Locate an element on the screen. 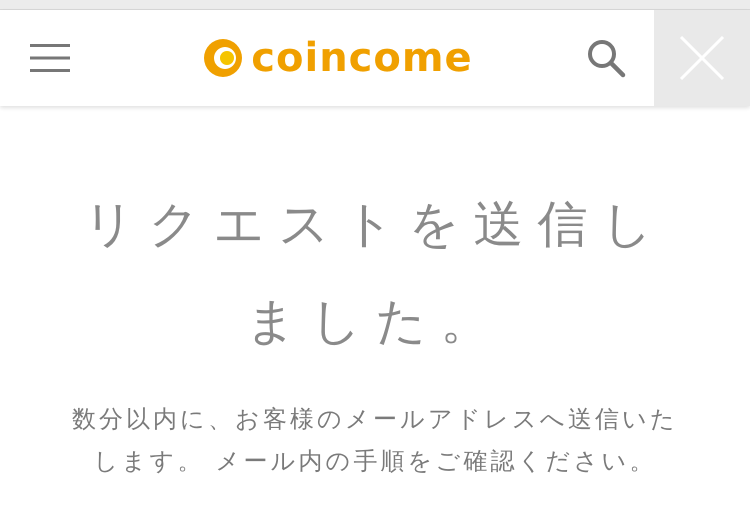 This screenshot has height=526, width=750. confirmation-message: 数分以内に、お客様のメールアドレスへ送信いたします。 メール内の手順をご確認ください。 is located at coordinates (375, 440).